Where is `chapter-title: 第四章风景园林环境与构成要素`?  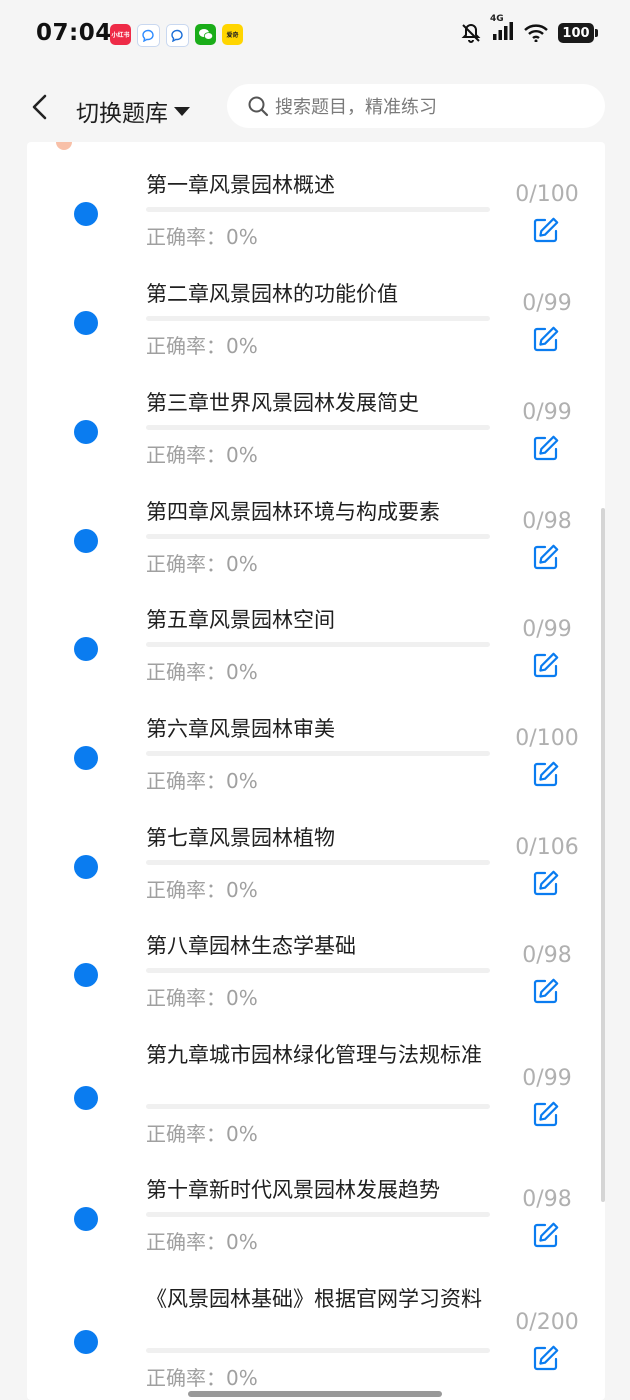
chapter-title: 第四章风景园林环境与构成要素 is located at coordinates (293, 512).